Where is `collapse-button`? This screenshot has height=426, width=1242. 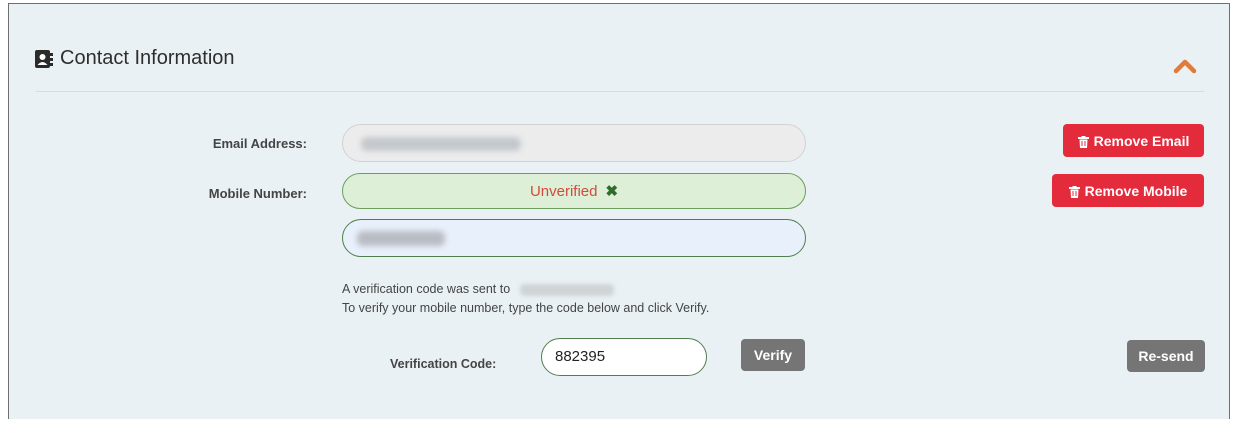 collapse-button is located at coordinates (1185, 66).